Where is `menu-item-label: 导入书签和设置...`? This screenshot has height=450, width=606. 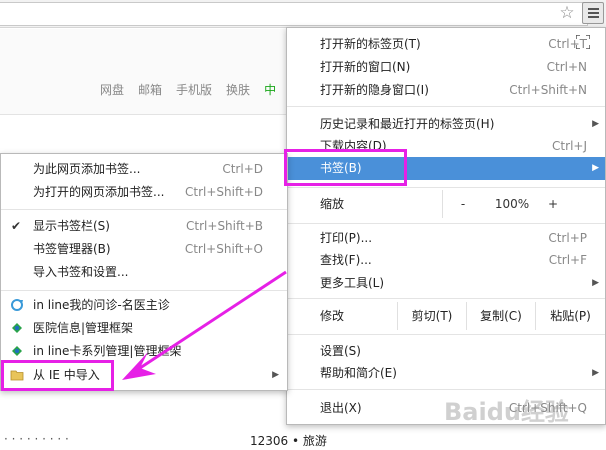 menu-item-label: 导入书签和设置... is located at coordinates (81, 272).